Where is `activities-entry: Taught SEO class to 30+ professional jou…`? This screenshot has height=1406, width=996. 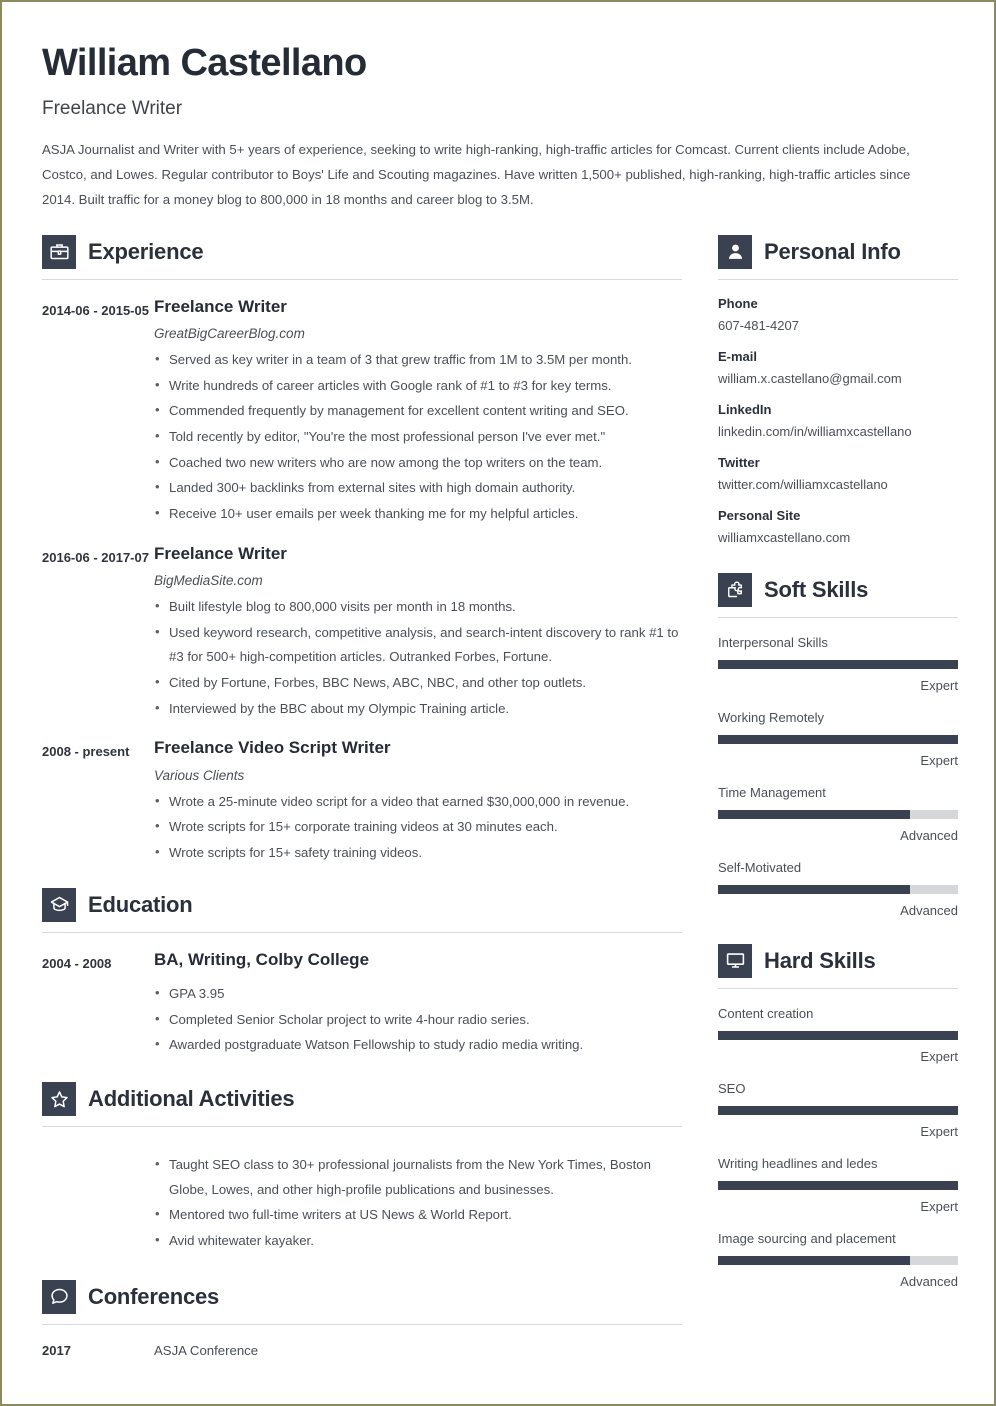
activities-entry: Taught SEO class to 30+ professional jou… is located at coordinates (362, 1198).